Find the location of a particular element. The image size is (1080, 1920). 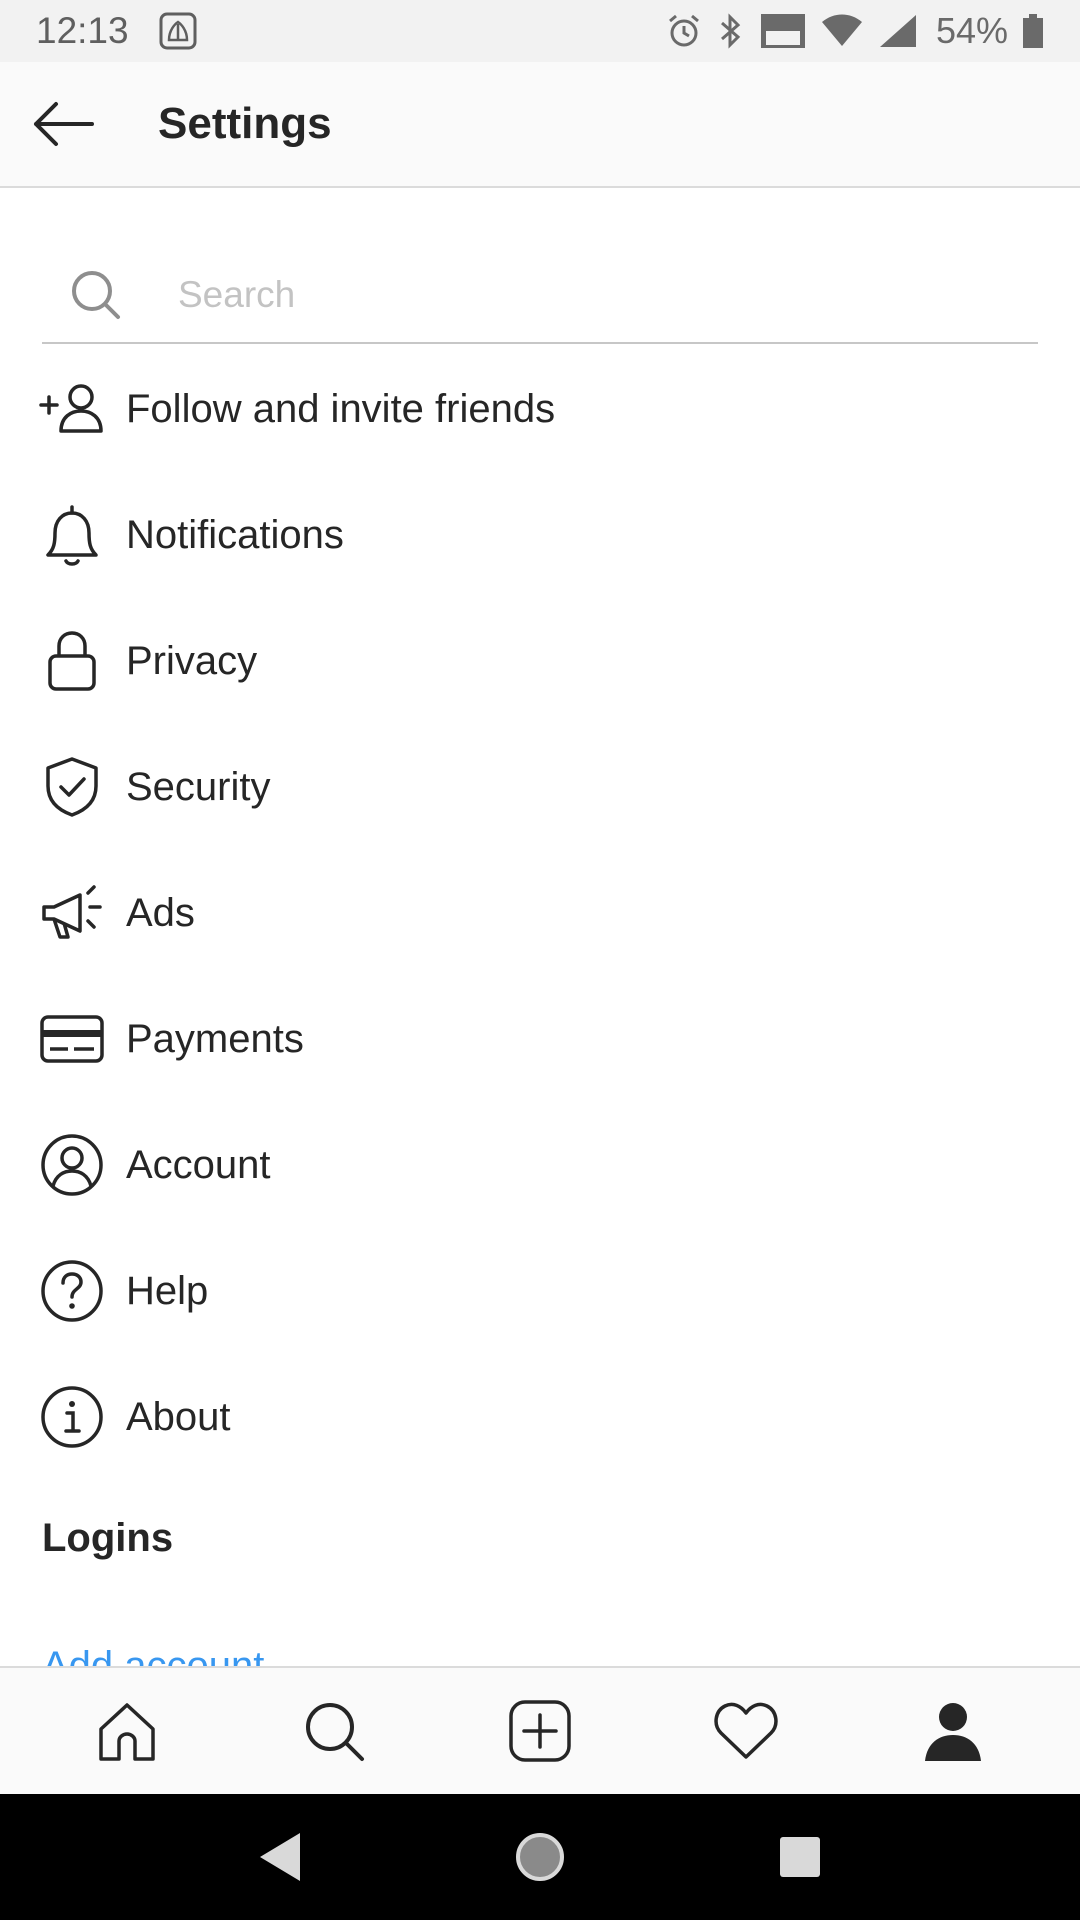

volte-icon is located at coordinates (782, 31).